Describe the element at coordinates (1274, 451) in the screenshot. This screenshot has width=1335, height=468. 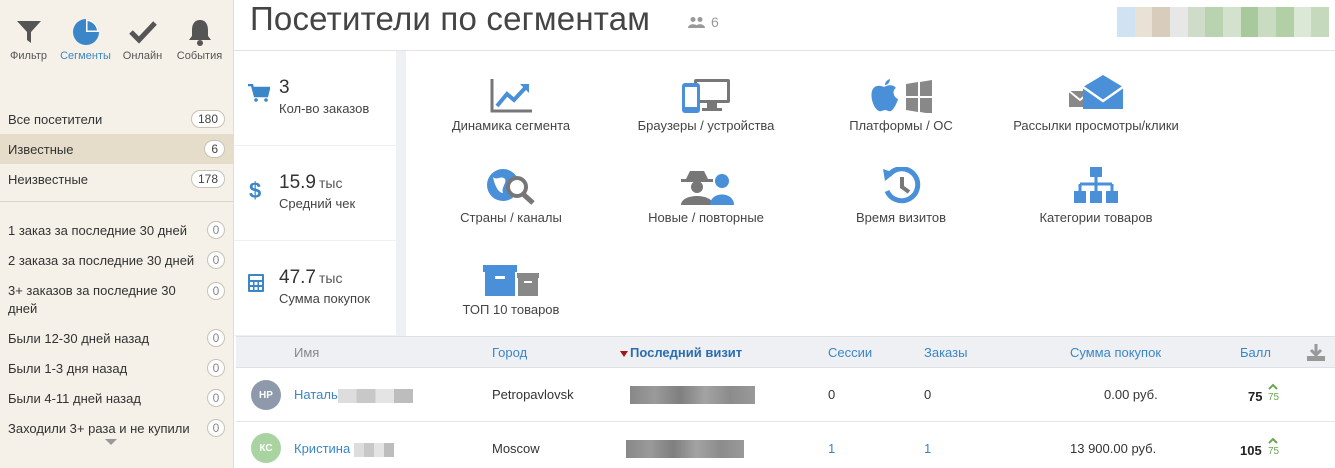
I see `visitor-score-small: 75` at that location.